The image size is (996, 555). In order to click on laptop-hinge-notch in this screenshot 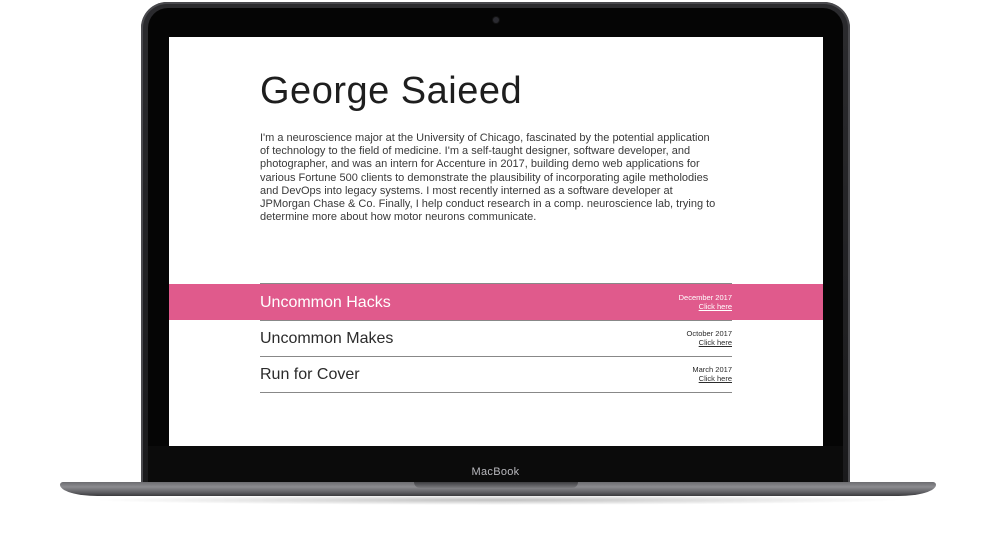, I will do `click(496, 485)`.